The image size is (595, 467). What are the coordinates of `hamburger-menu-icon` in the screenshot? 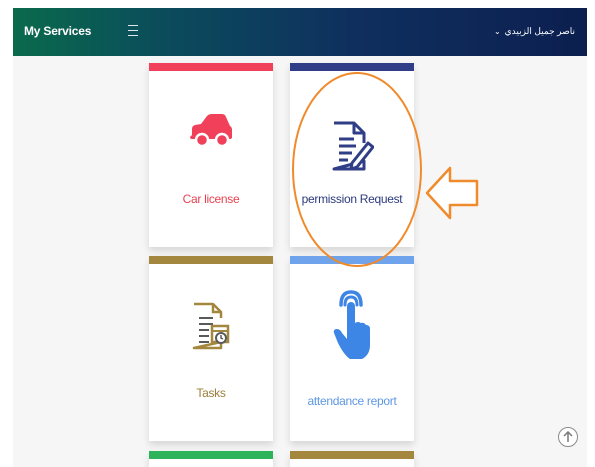 It's located at (133, 32).